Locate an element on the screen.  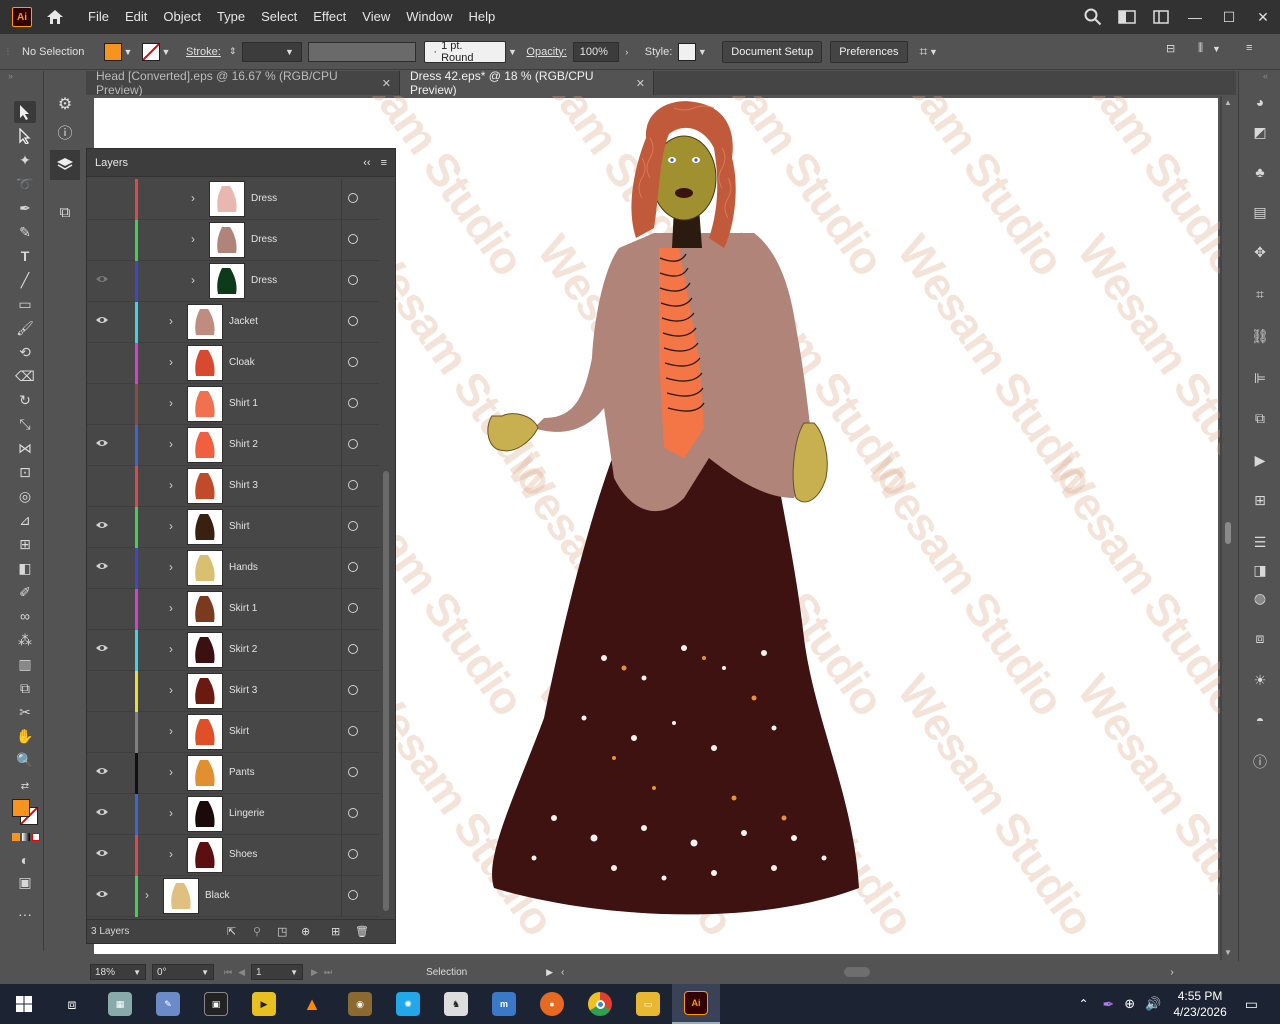
opacity-label: Opacity: is located at coordinates (546, 52).